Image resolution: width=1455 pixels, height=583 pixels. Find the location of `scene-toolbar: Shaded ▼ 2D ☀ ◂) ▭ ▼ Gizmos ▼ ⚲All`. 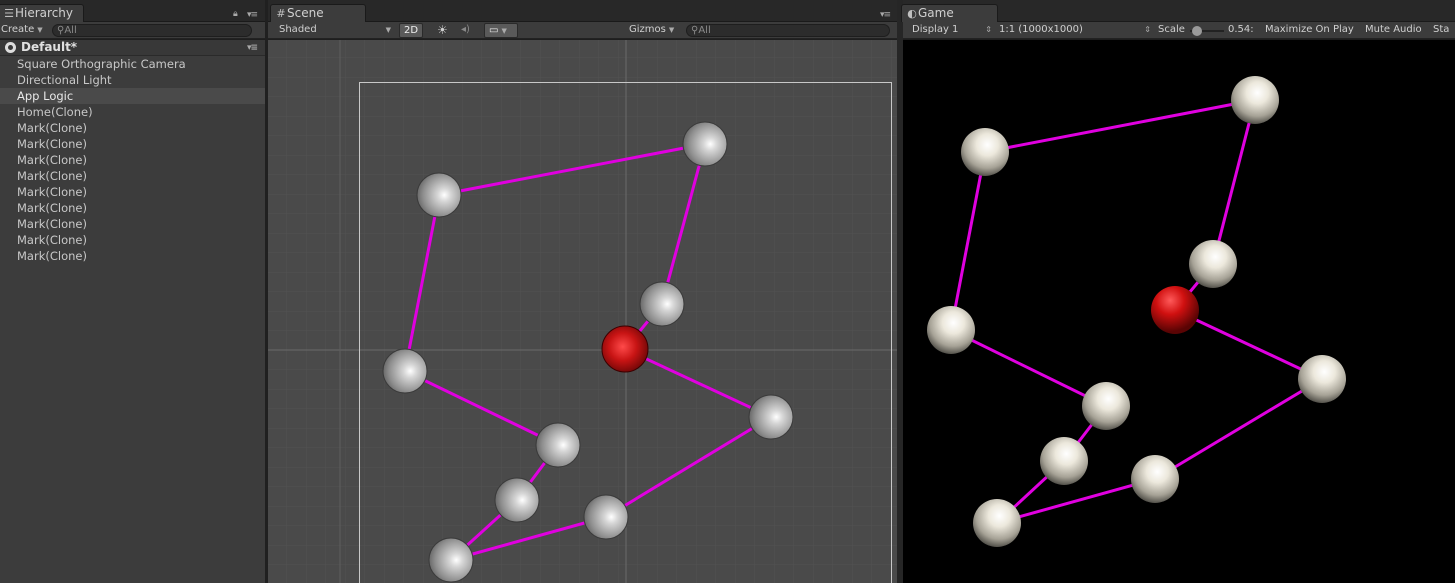

scene-toolbar: Shaded ▼ 2D ☀ ◂) ▭ ▼ Gizmos ▼ ⚲All is located at coordinates (582, 30).